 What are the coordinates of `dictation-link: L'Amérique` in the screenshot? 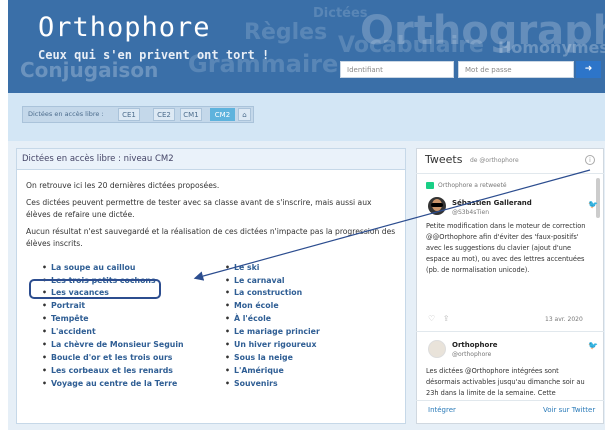 It's located at (254, 370).